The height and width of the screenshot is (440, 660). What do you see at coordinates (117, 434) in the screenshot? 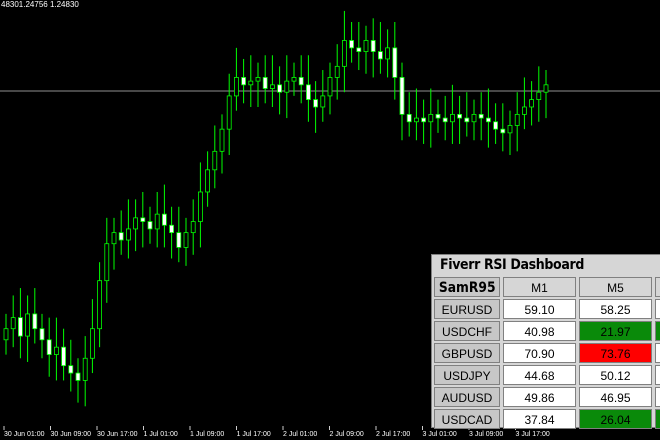
I see `time-tick-label: 30 Jun 17:00` at bounding box center [117, 434].